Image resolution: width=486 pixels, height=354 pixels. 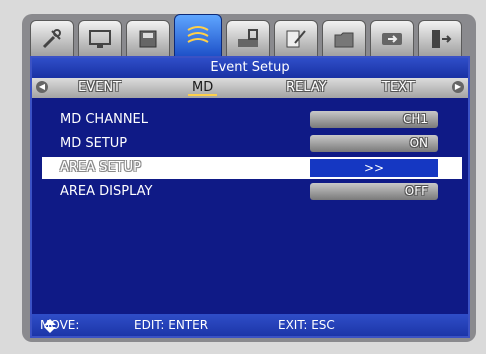 I want to click on tab-md: MD, so click(x=202, y=88).